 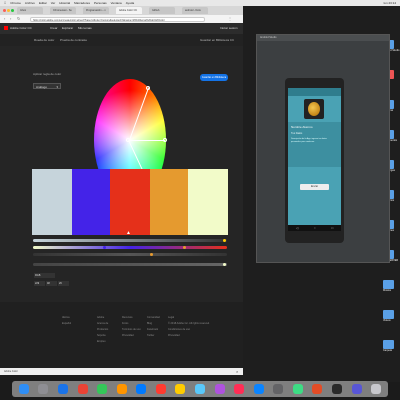 What do you see at coordinates (199, 389) in the screenshot?
I see `maps-icon` at bounding box center [199, 389].